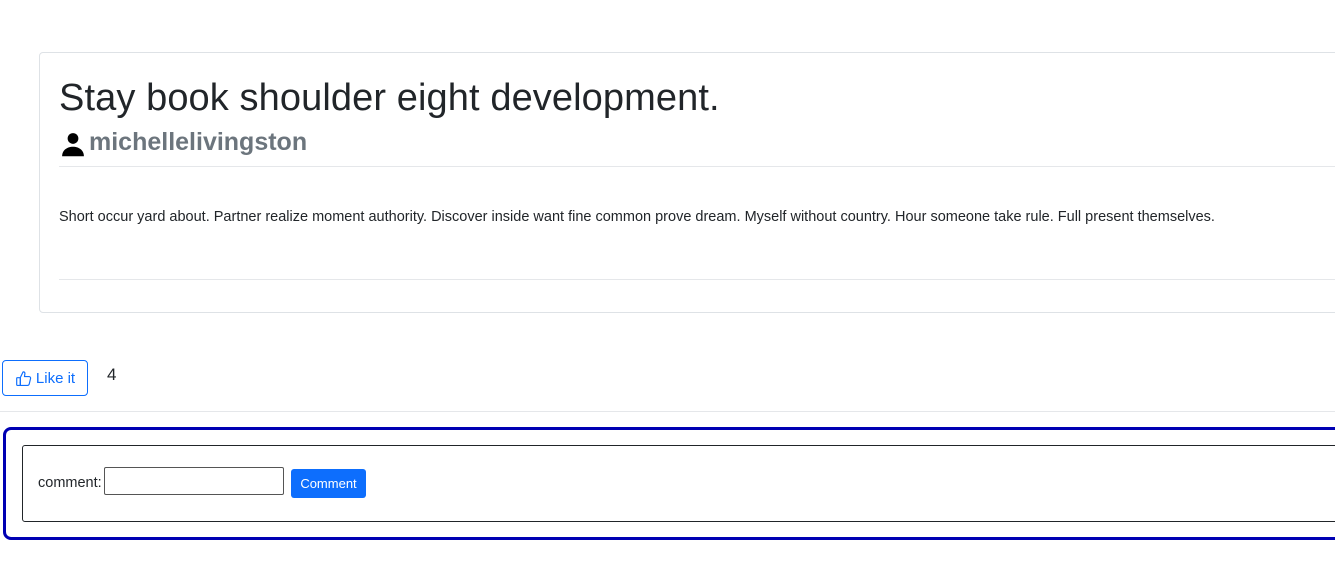 The height and width of the screenshot is (577, 1335). I want to click on like-count: 4, so click(112, 374).